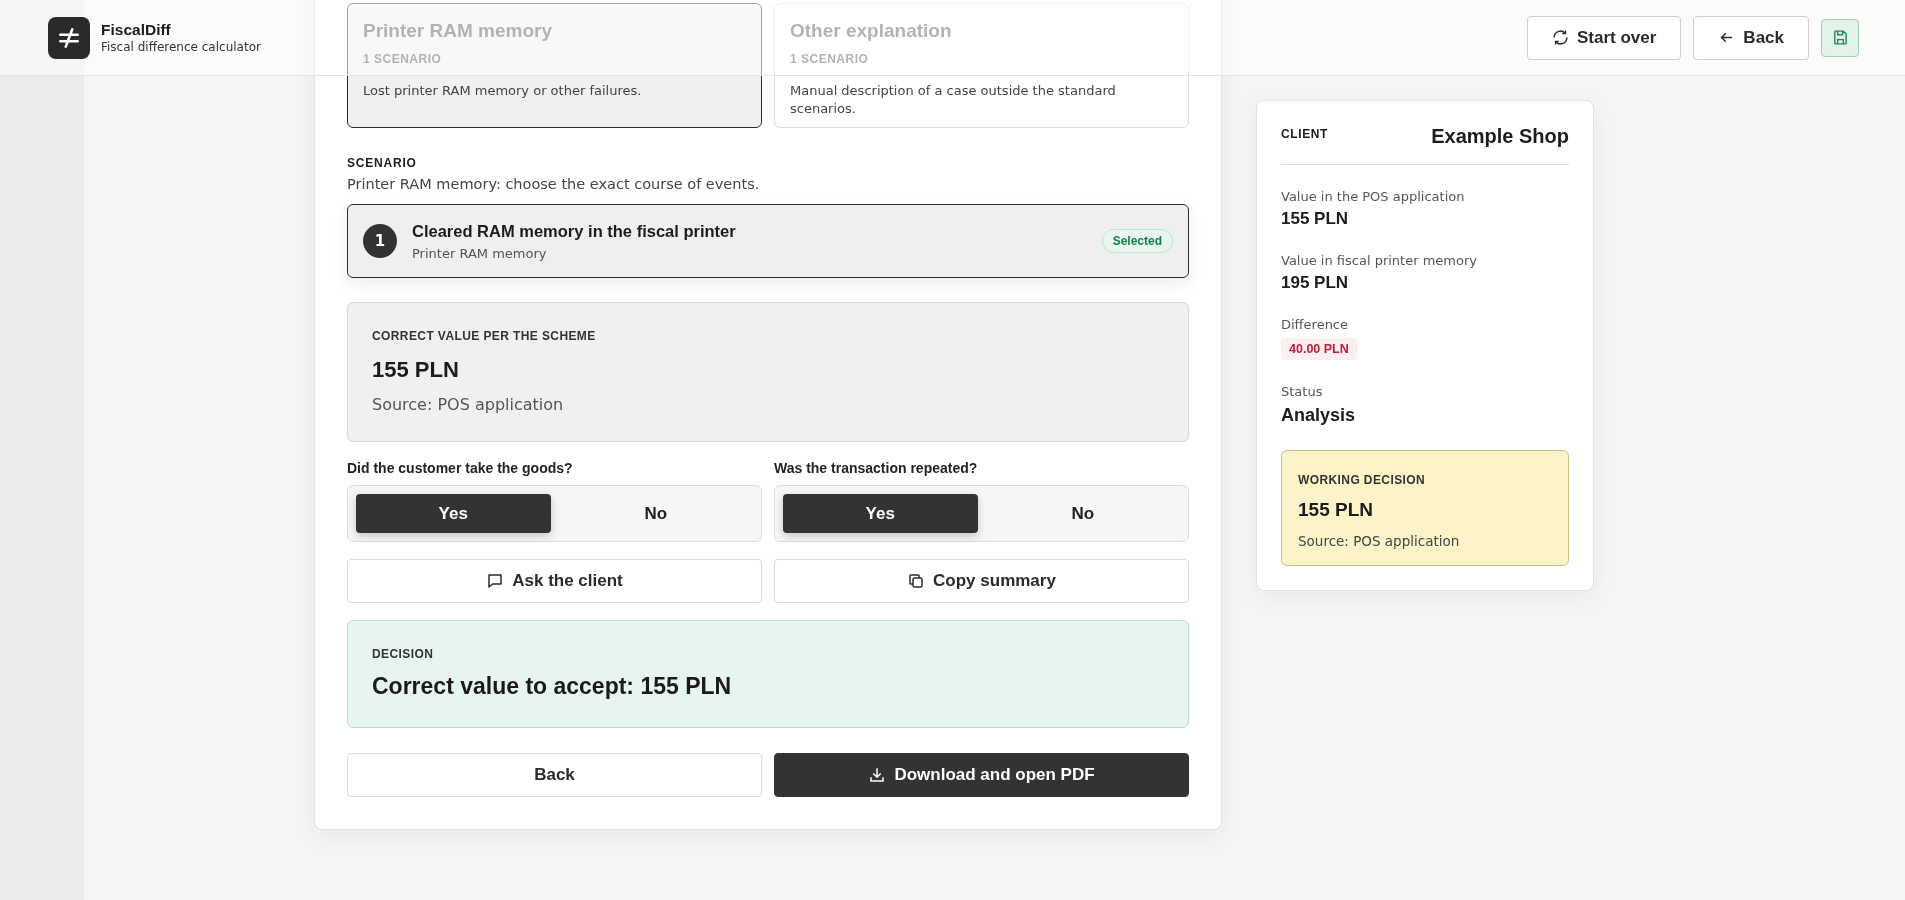 Image resolution: width=1905 pixels, height=900 pixels. What do you see at coordinates (480, 253) in the screenshot?
I see `scenario-subtitle: Printer RAM memory` at bounding box center [480, 253].